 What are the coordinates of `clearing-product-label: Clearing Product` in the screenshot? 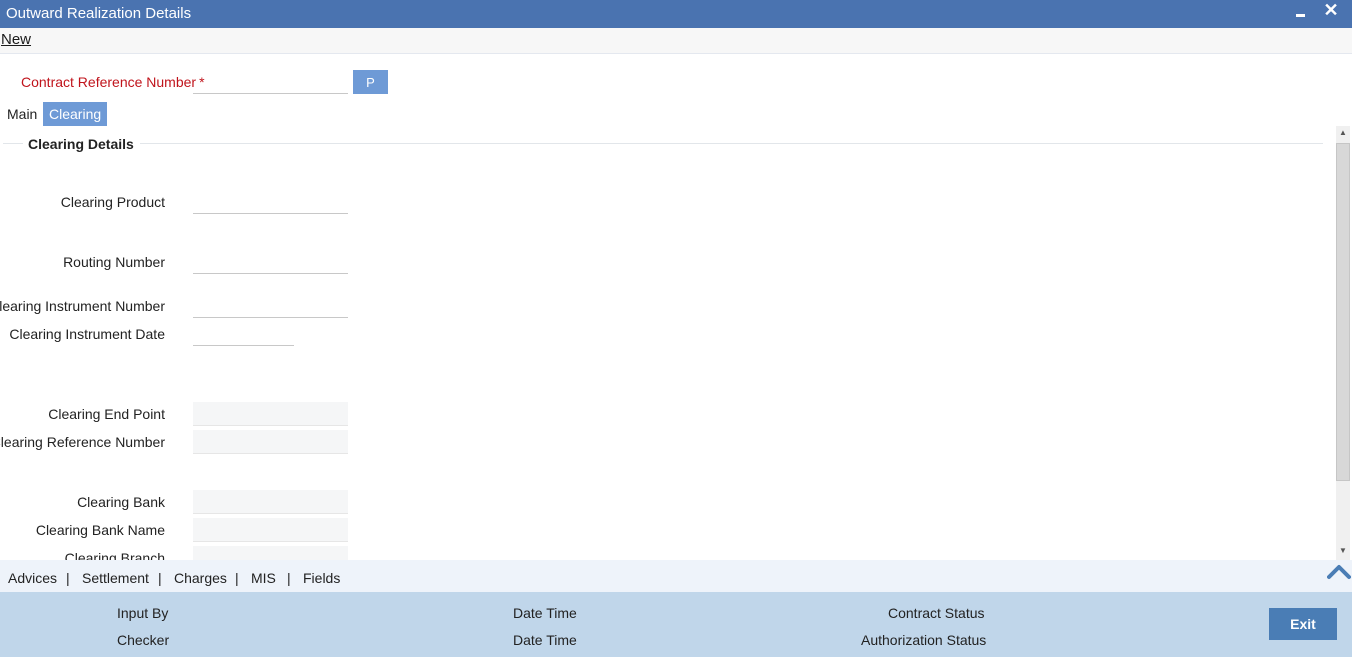 It's located at (112, 202).